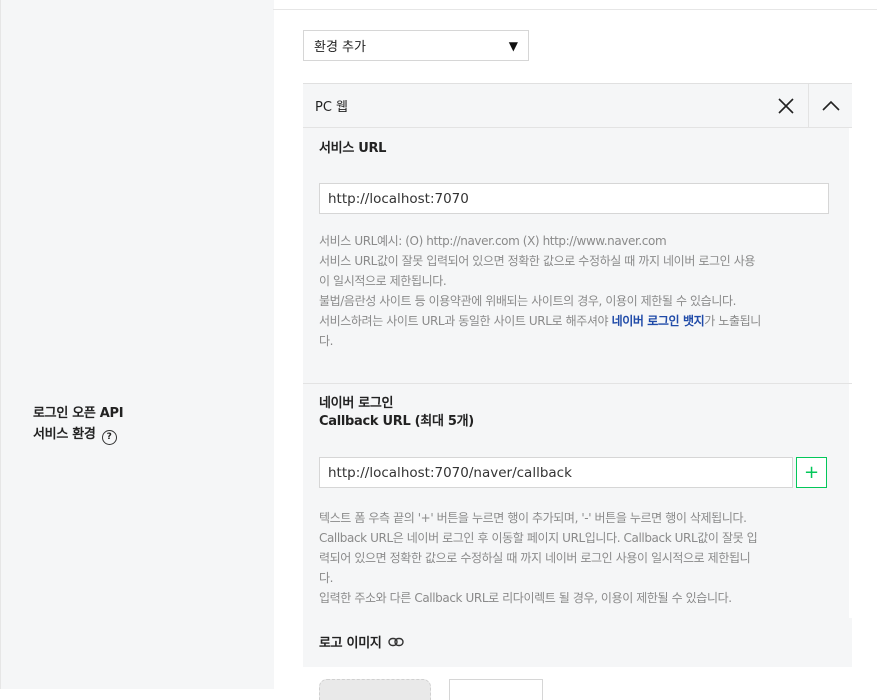 The height and width of the screenshot is (700, 877). I want to click on close-icon, so click(786, 106).